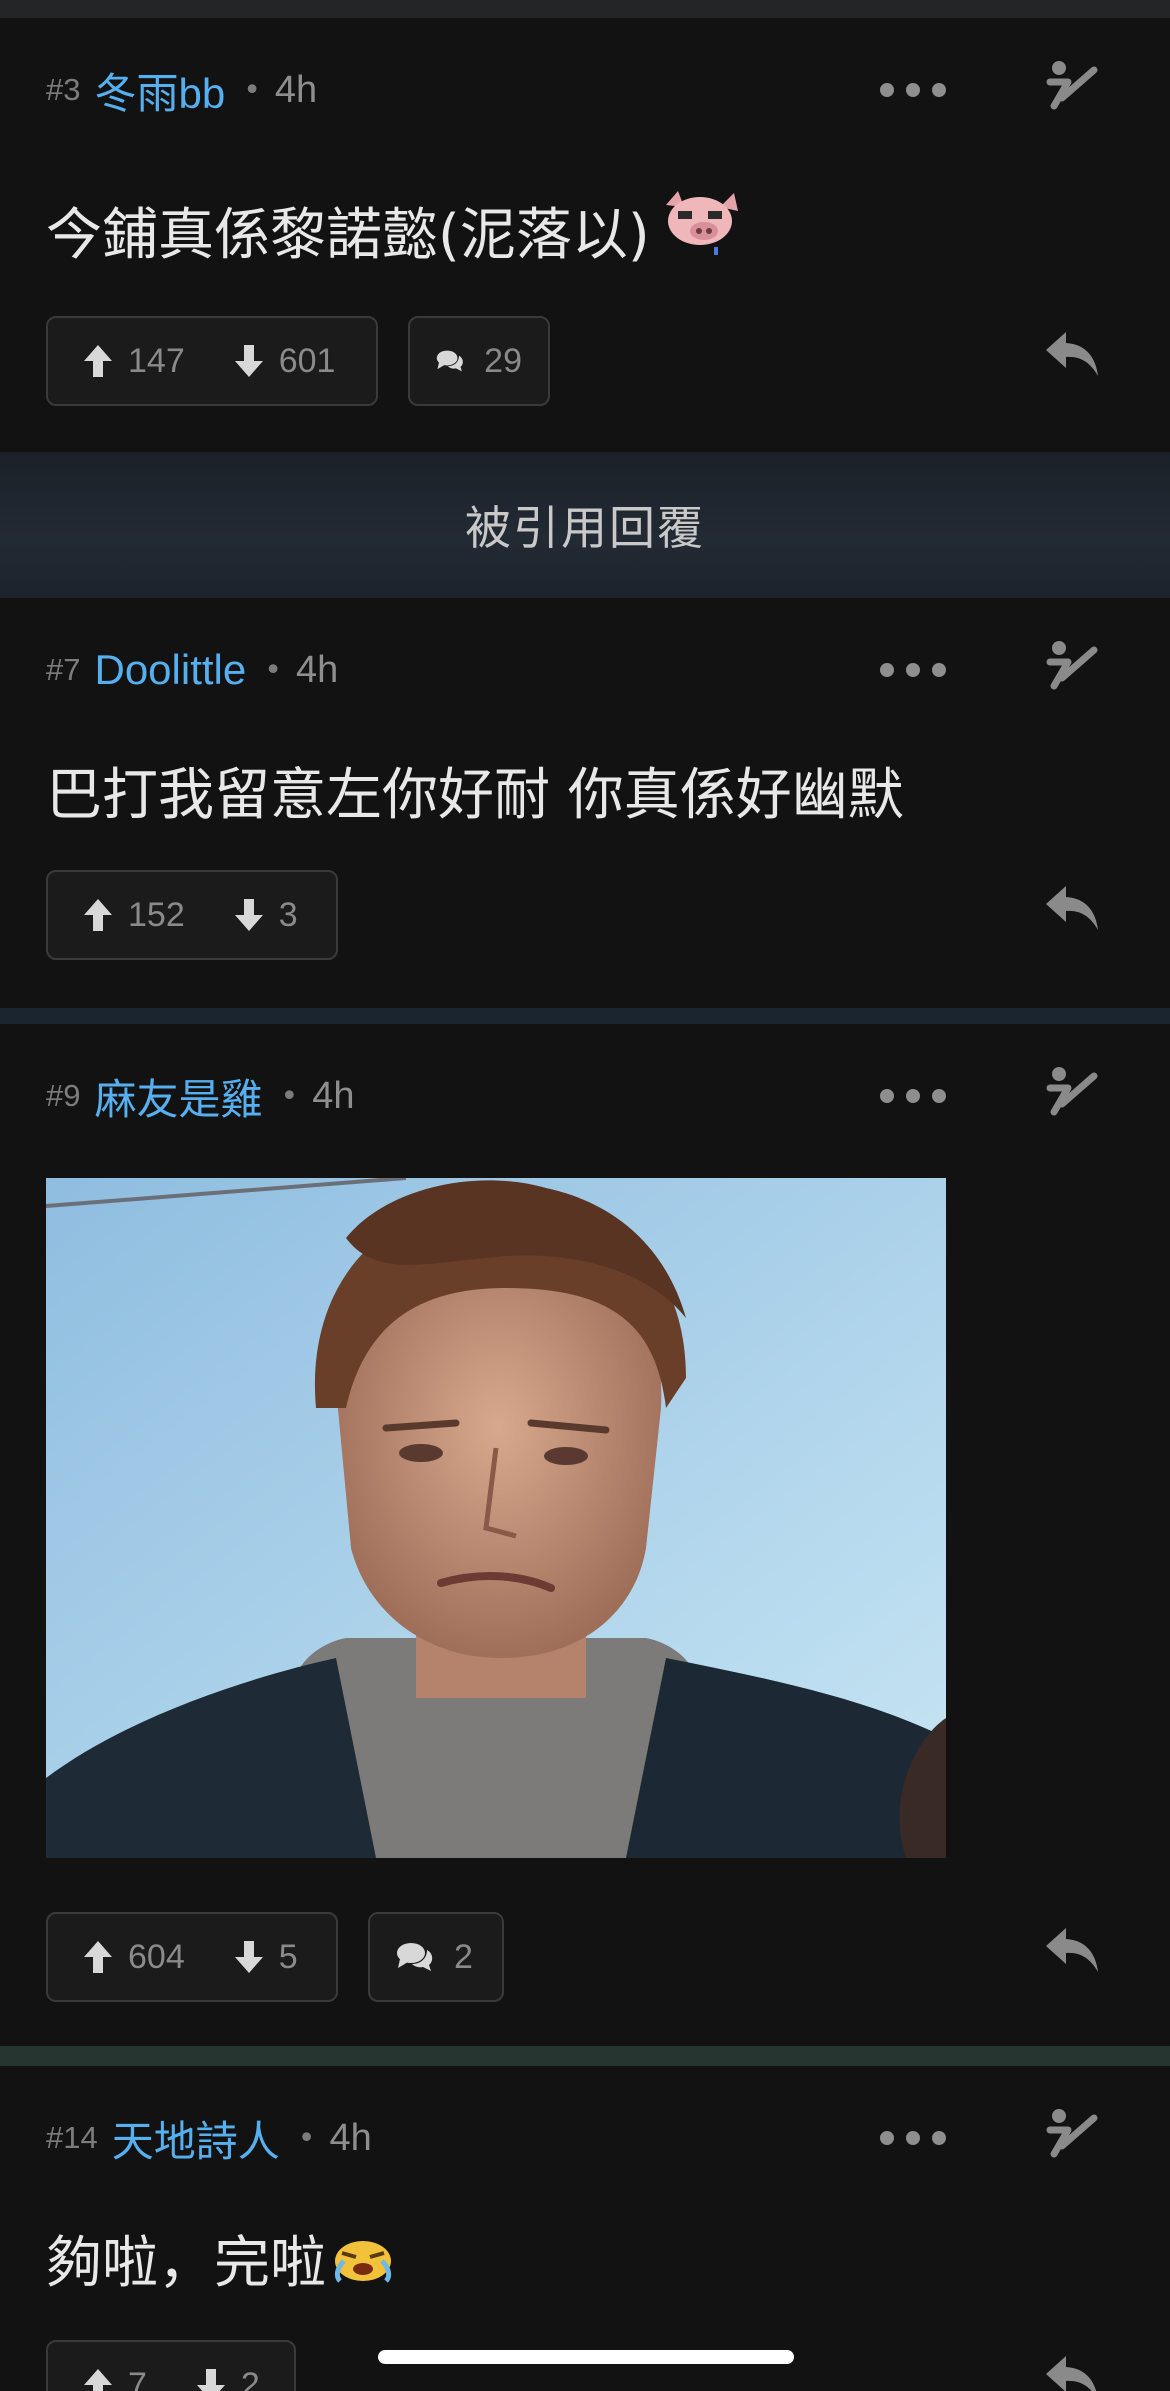 The height and width of the screenshot is (2391, 1170). I want to click on comments-button: 29, so click(479, 361).